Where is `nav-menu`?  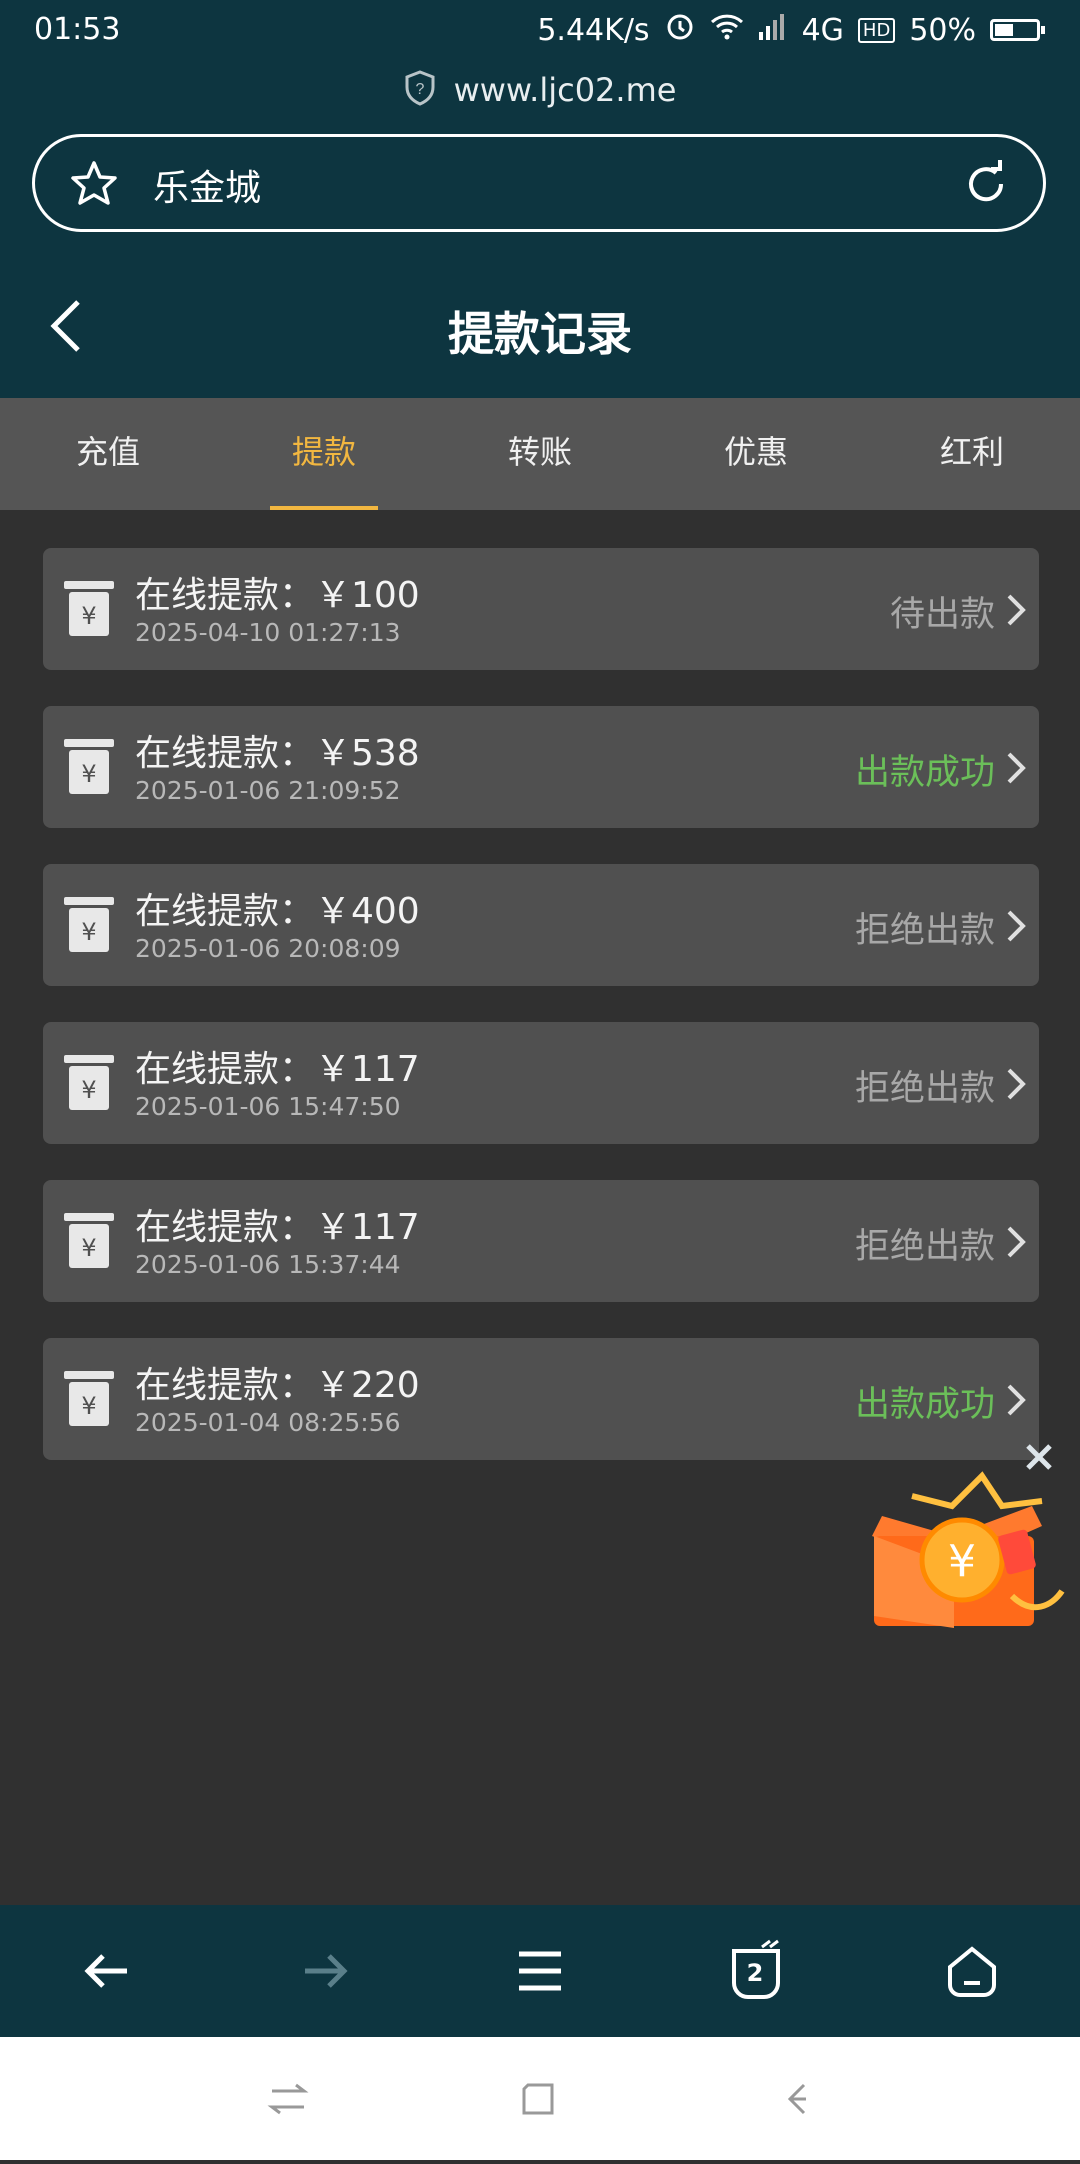
nav-menu is located at coordinates (540, 1971).